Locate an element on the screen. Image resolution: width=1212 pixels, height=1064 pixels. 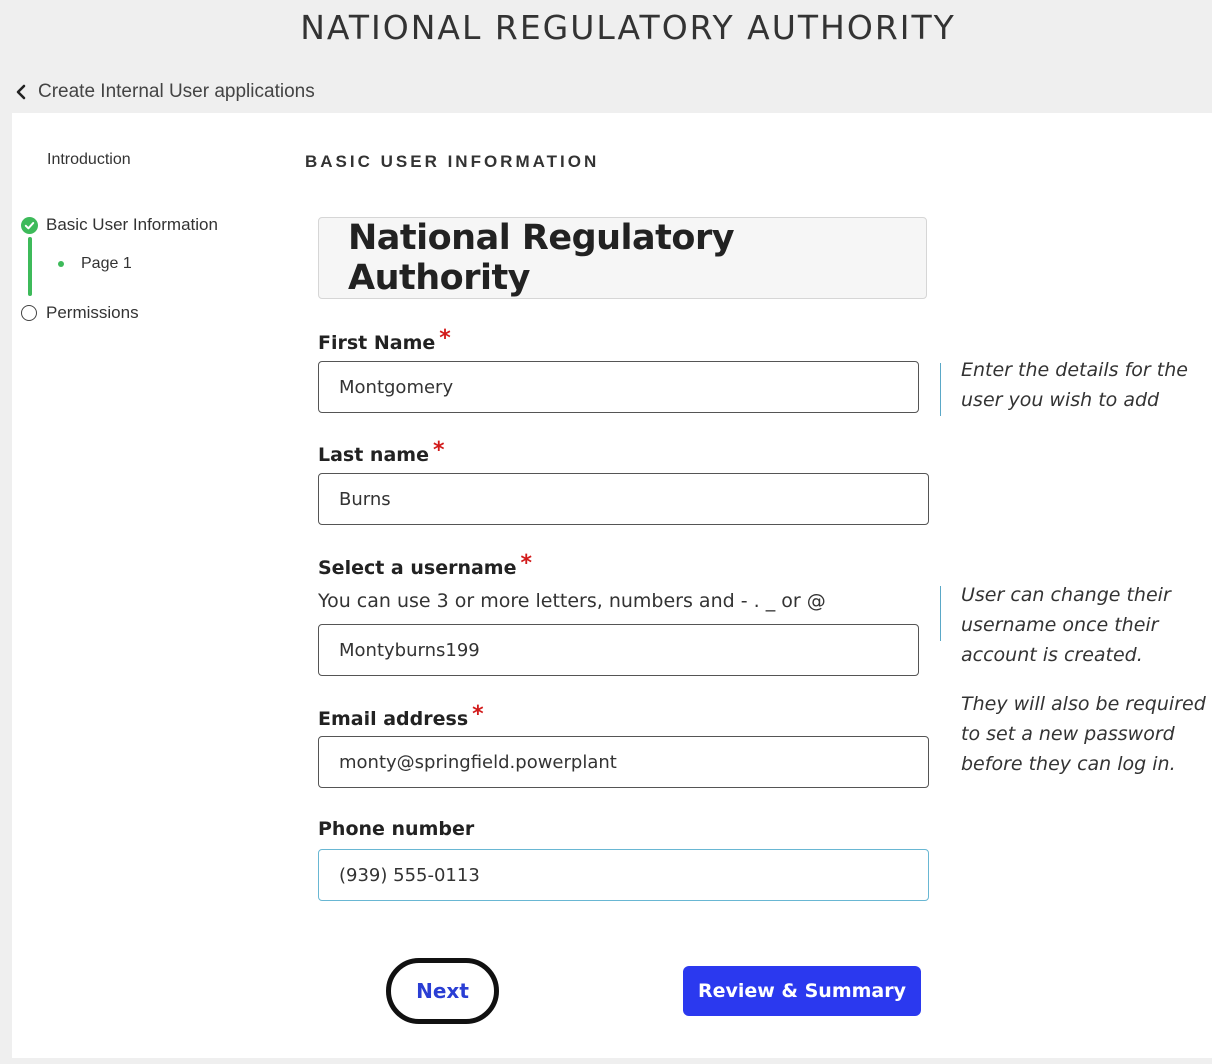
last-name-label: Last name * is located at coordinates (381, 452).